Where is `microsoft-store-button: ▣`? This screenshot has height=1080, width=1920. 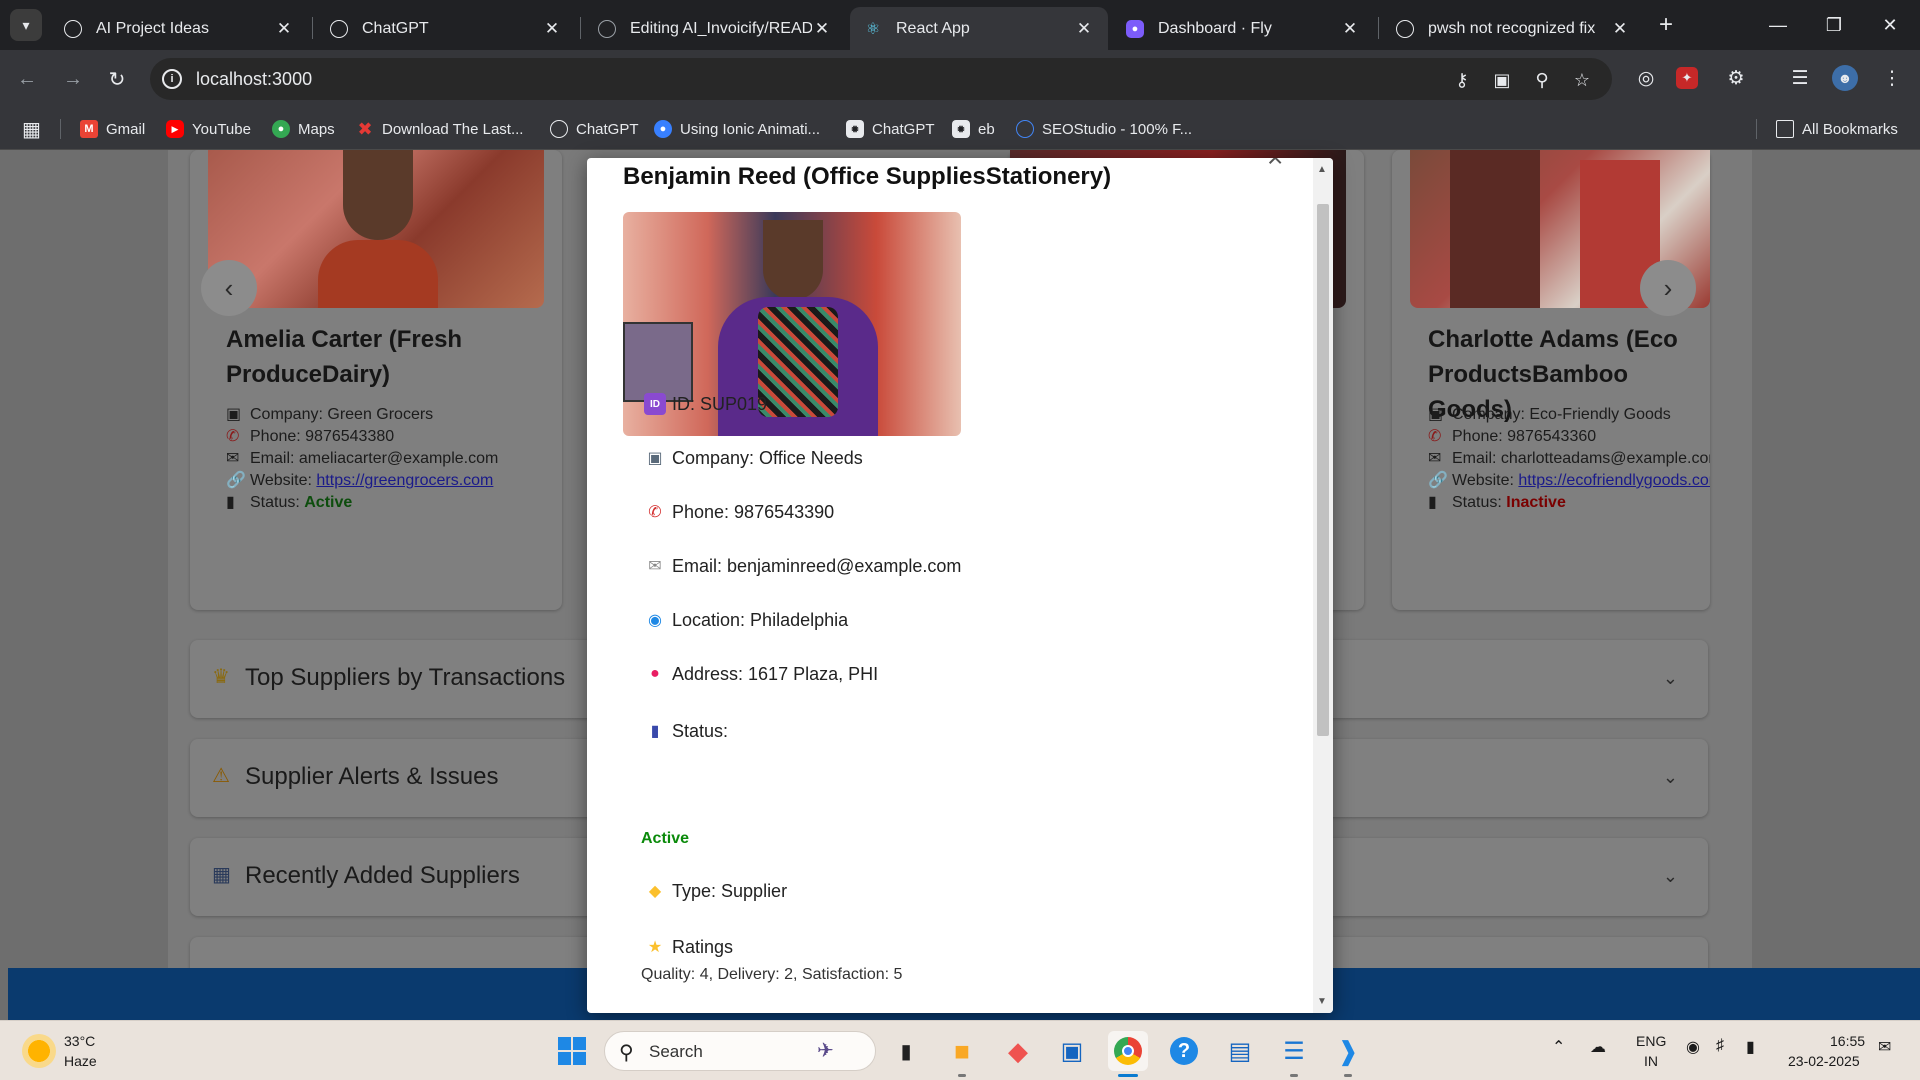
microsoft-store-button: ▣ is located at coordinates (1072, 1051).